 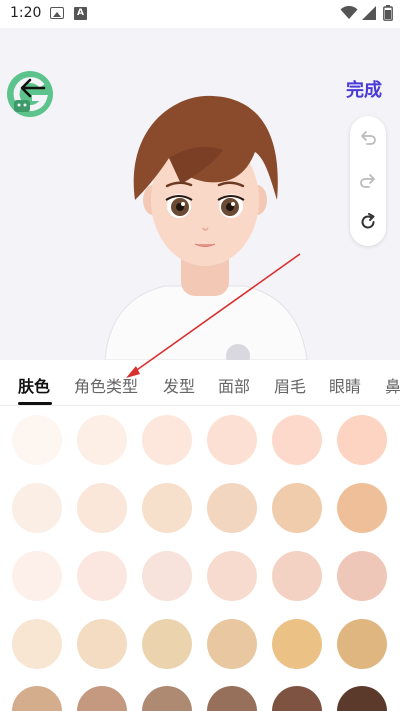 I want to click on tab-hairstyle: 发型, so click(x=179, y=385).